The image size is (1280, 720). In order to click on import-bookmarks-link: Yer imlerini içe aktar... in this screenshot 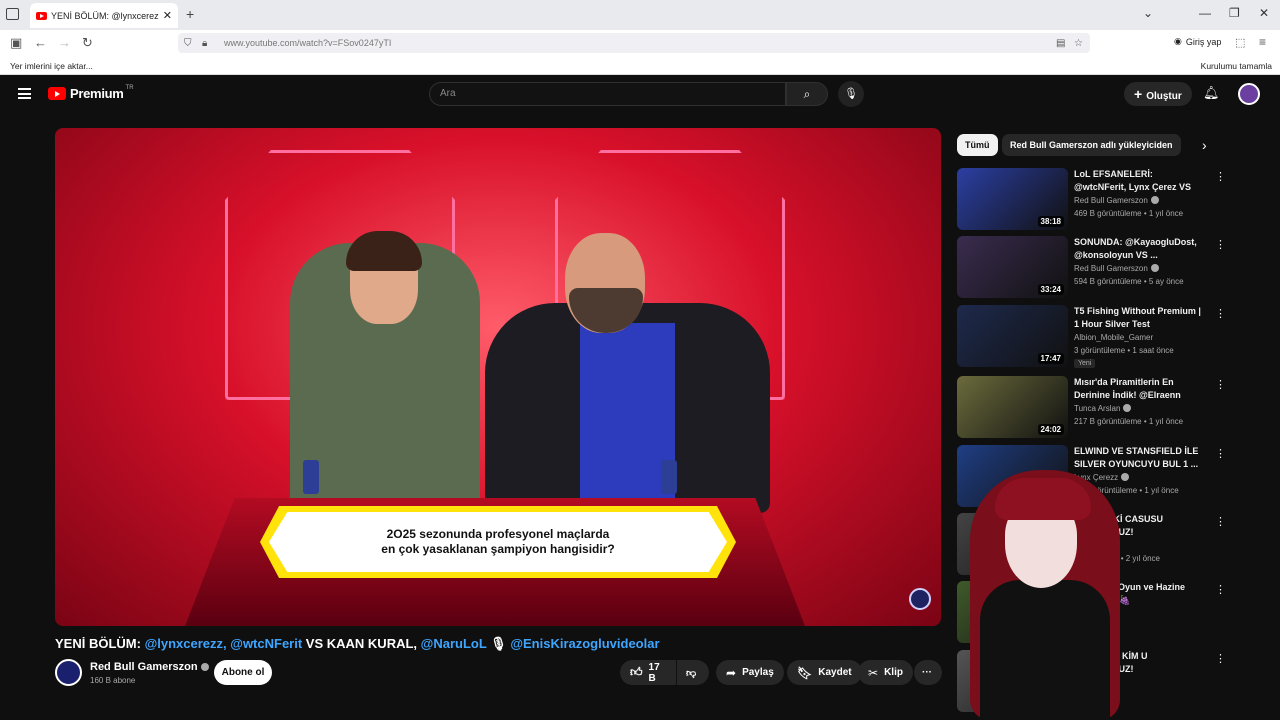, I will do `click(51, 66)`.